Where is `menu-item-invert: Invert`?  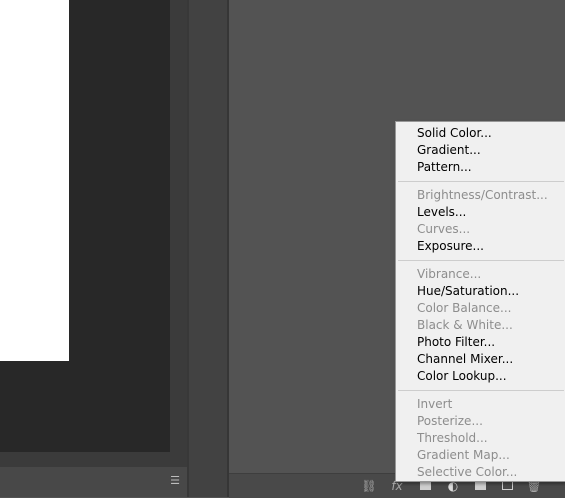 menu-item-invert: Invert is located at coordinates (435, 404).